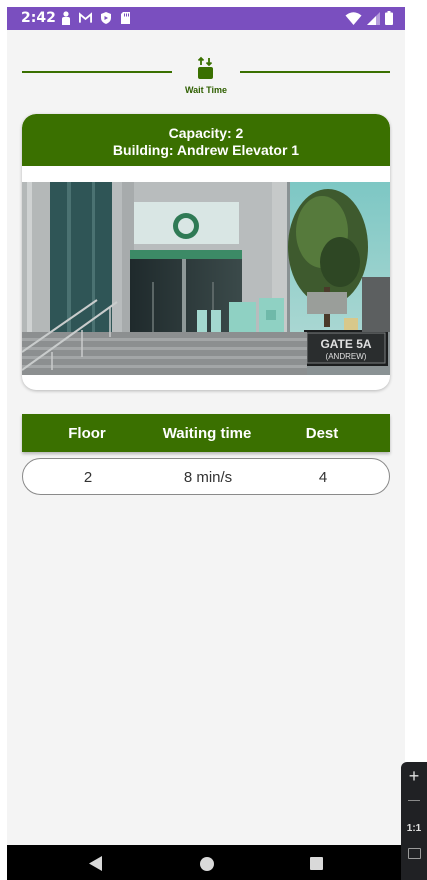  Describe the element at coordinates (95, 18) in the screenshot. I see `notification-icons` at that location.